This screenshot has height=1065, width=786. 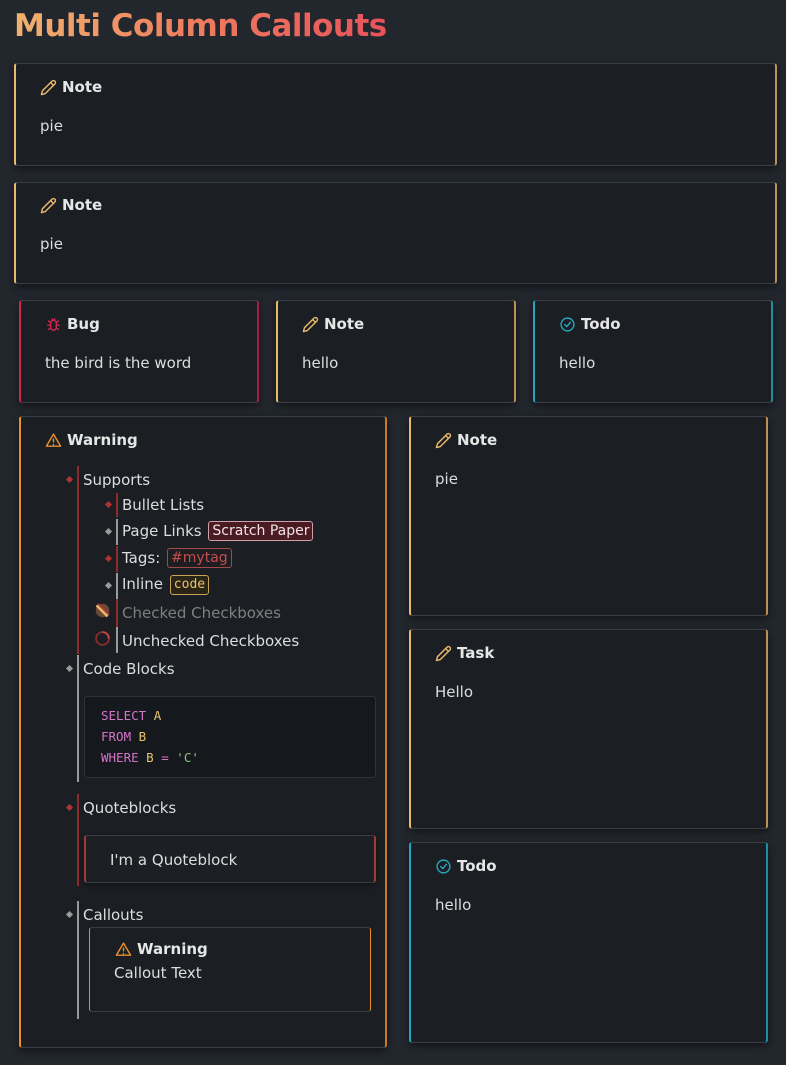 I want to click on checked-checkbox-icon, so click(x=102, y=610).